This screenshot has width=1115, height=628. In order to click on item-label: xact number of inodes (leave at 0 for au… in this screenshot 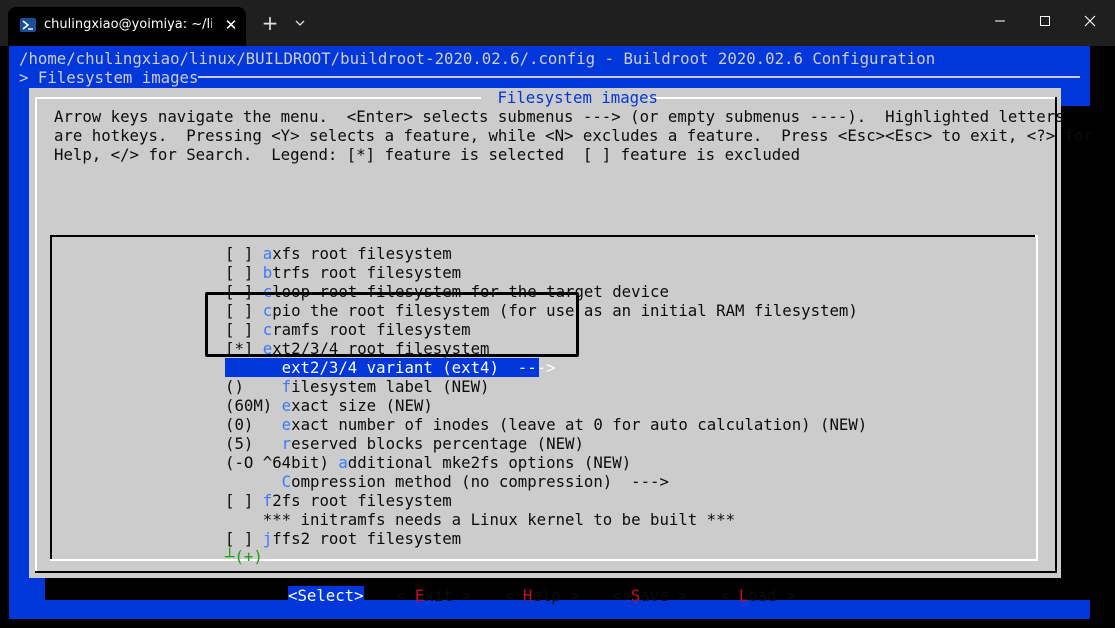, I will do `click(579, 424)`.